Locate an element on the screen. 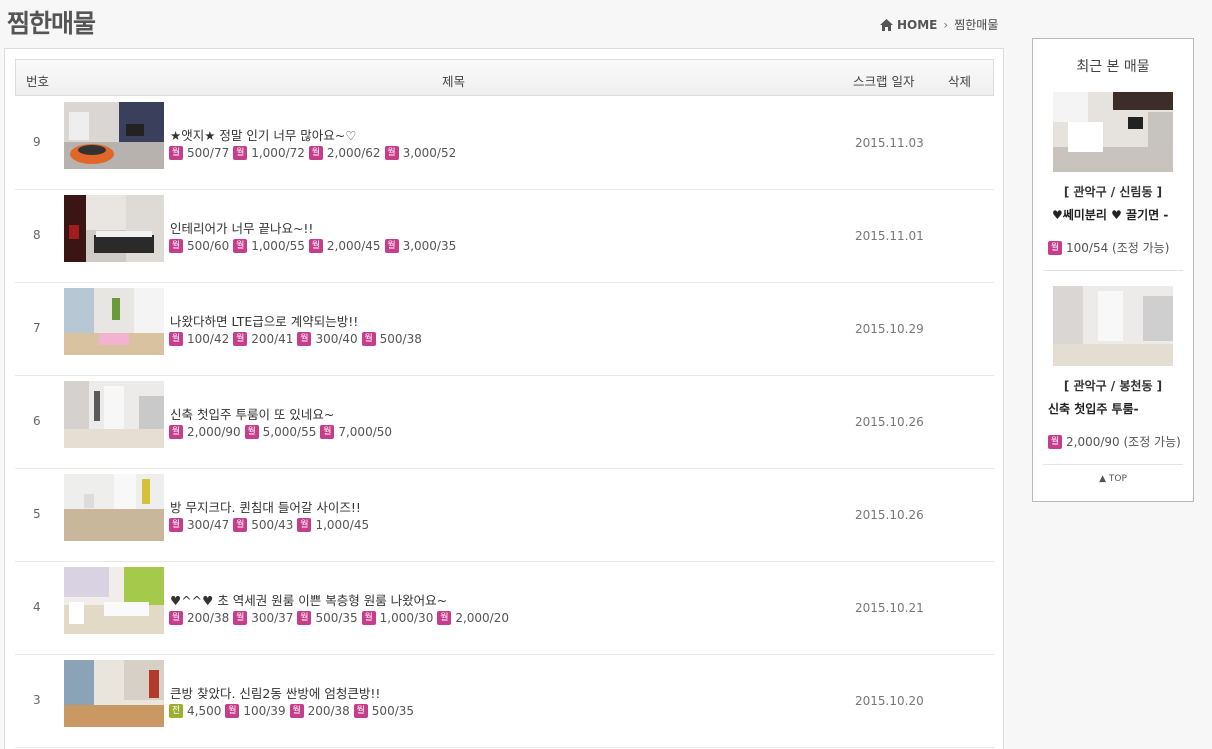 This screenshot has width=1212, height=749. row-number: 7 is located at coordinates (37, 328).